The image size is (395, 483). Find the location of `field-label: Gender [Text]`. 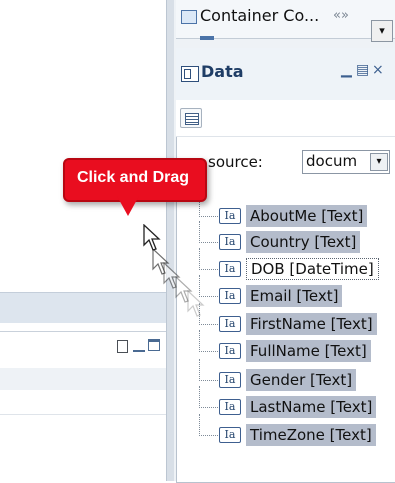

field-label: Gender [Text] is located at coordinates (301, 380).